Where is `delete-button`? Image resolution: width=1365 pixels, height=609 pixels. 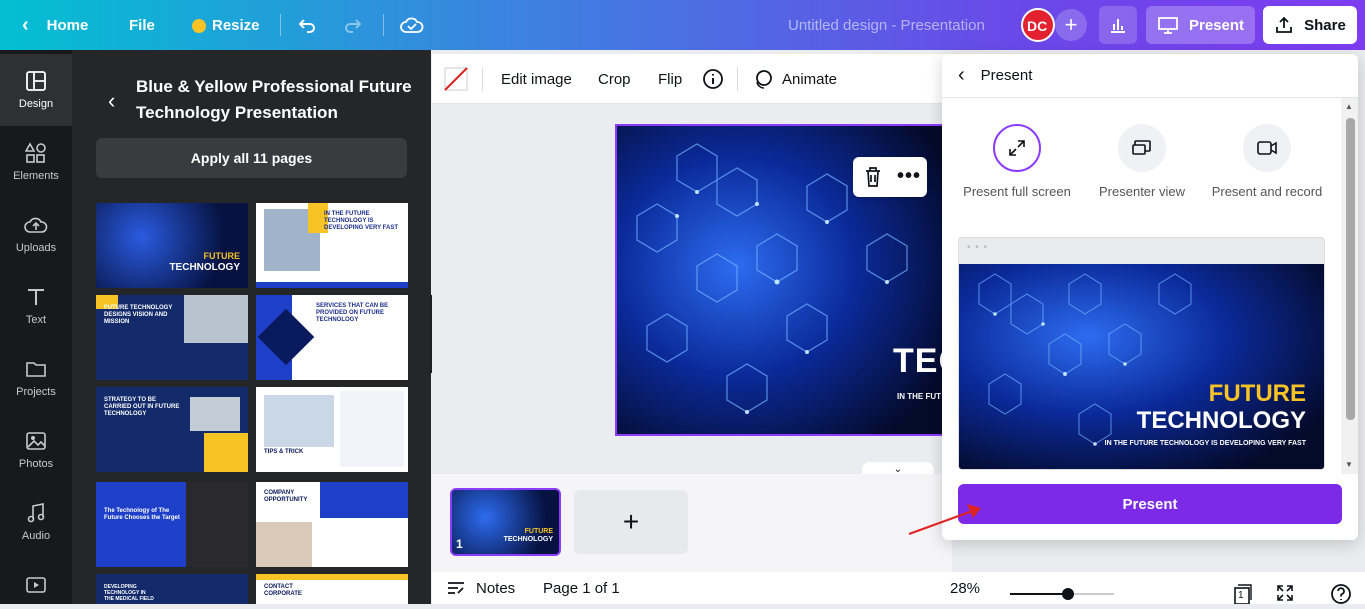 delete-button is located at coordinates (873, 179).